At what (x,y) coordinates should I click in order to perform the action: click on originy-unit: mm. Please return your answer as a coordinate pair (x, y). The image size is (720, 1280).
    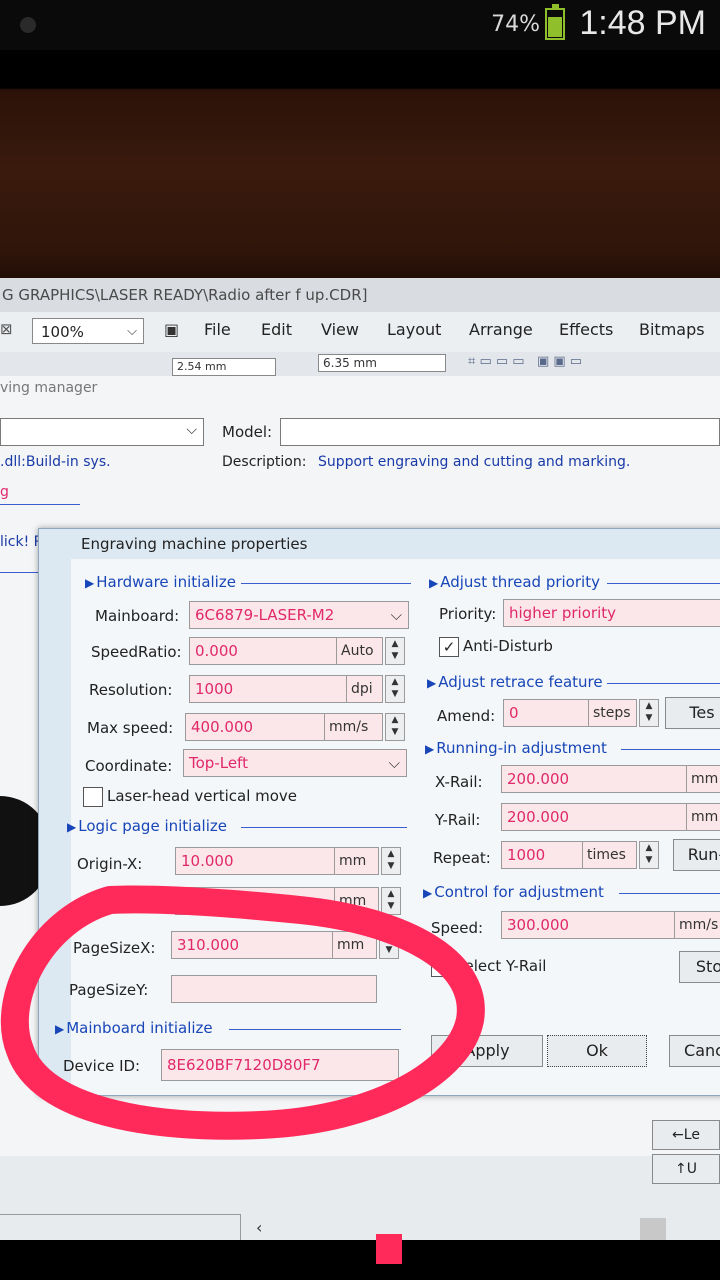
    Looking at the image, I should click on (350, 901).